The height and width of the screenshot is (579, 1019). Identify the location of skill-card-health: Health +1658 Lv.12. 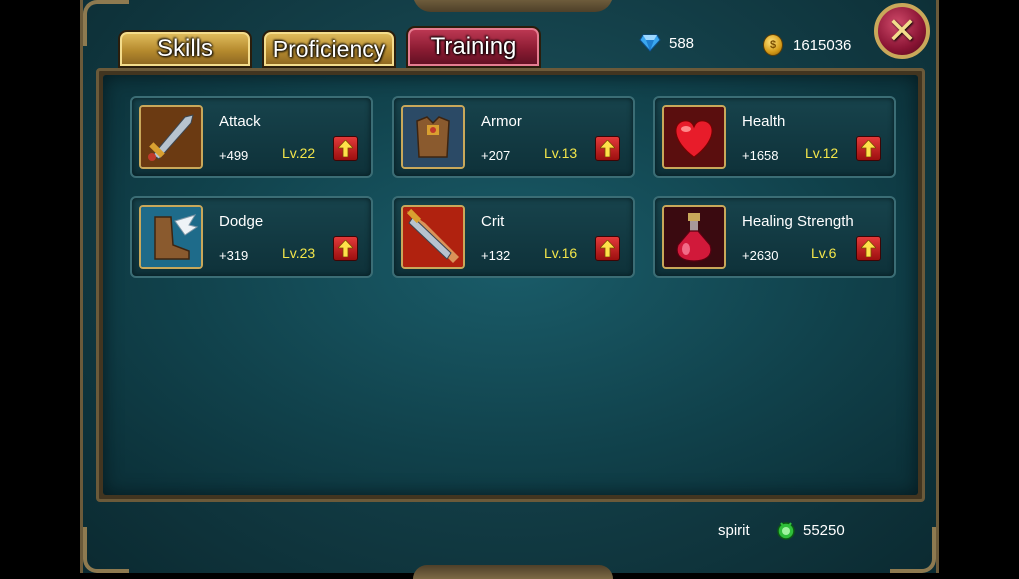
(774, 137).